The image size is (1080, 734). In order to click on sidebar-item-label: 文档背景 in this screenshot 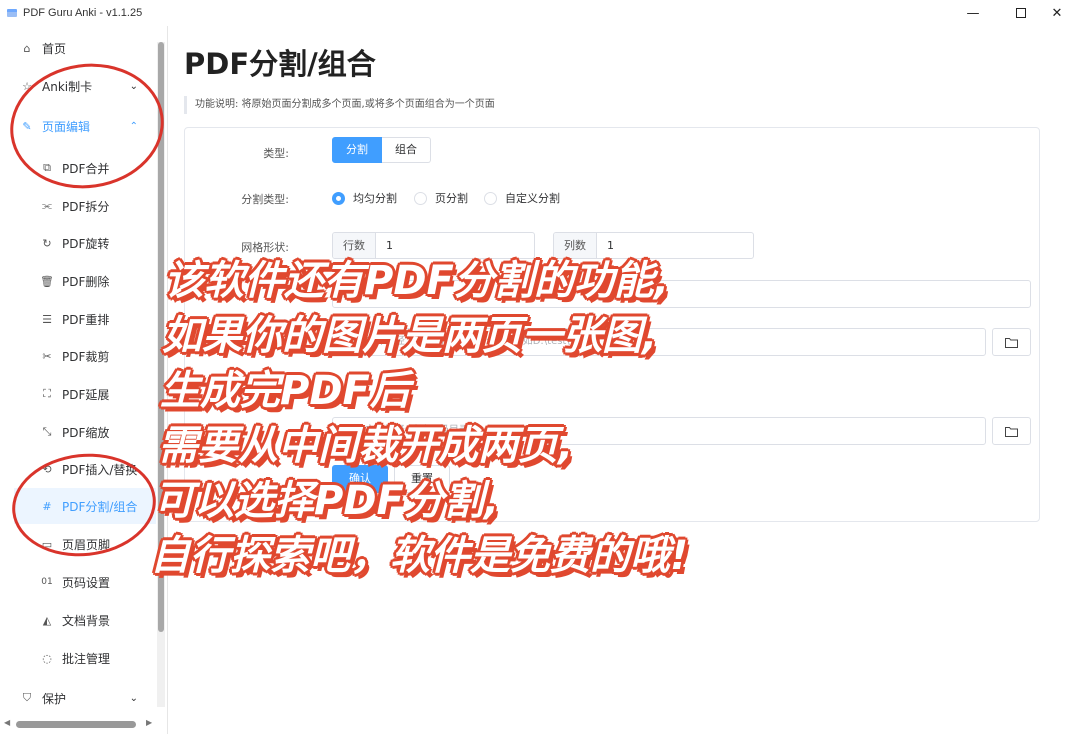, I will do `click(86, 620)`.